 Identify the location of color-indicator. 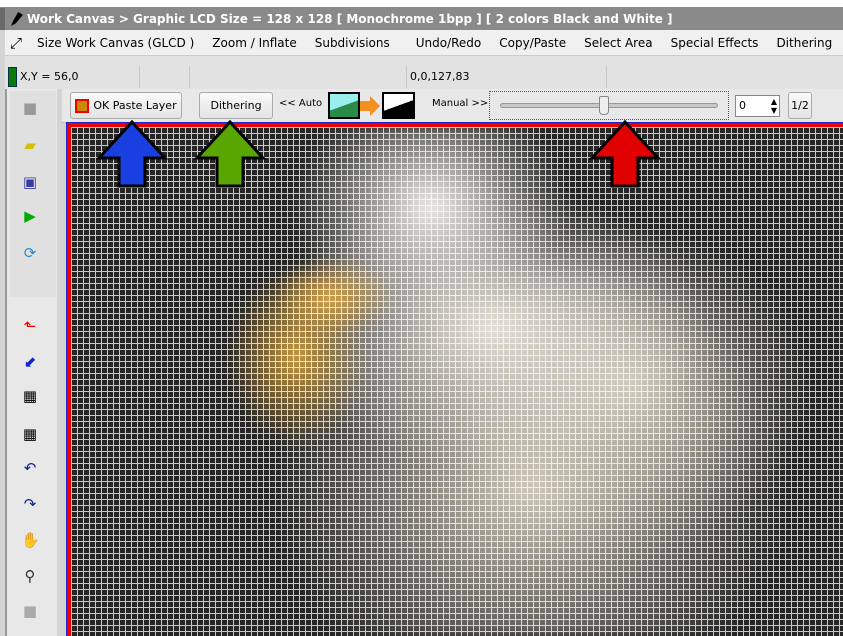
(12, 77).